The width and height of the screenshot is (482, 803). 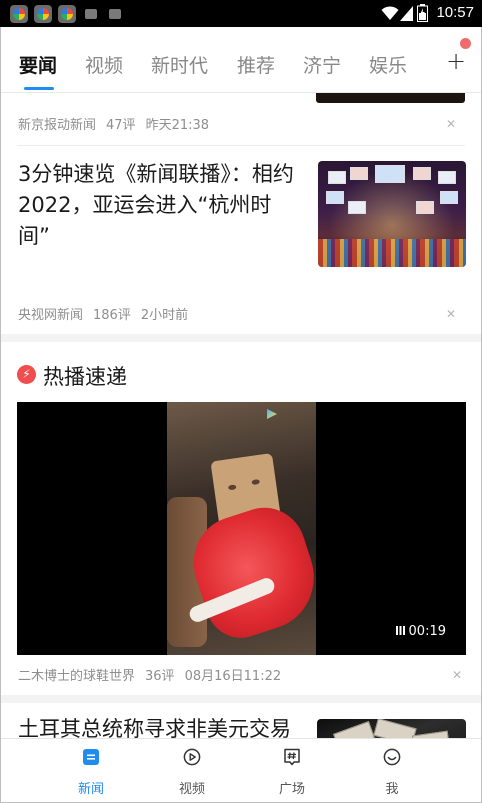 What do you see at coordinates (112, 315) in the screenshot?
I see `comment-count: 186评` at bounding box center [112, 315].